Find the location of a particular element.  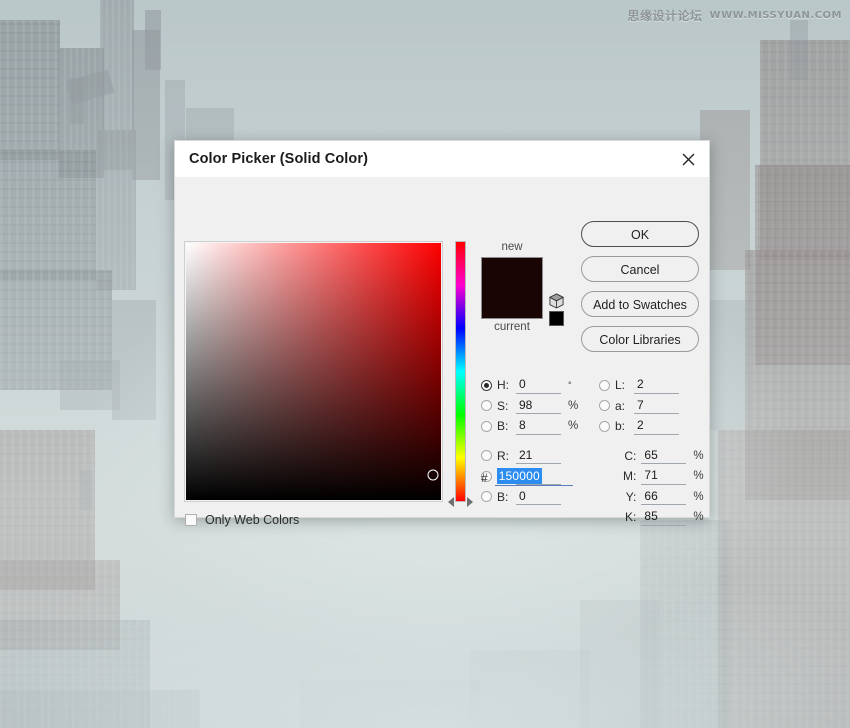

gamut-icon-group is located at coordinates (558, 309).